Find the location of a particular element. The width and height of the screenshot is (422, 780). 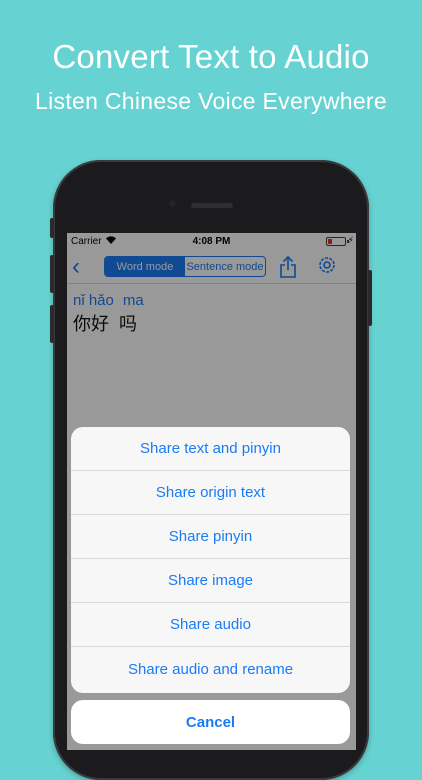

share-image-button: Share image is located at coordinates (210, 581).